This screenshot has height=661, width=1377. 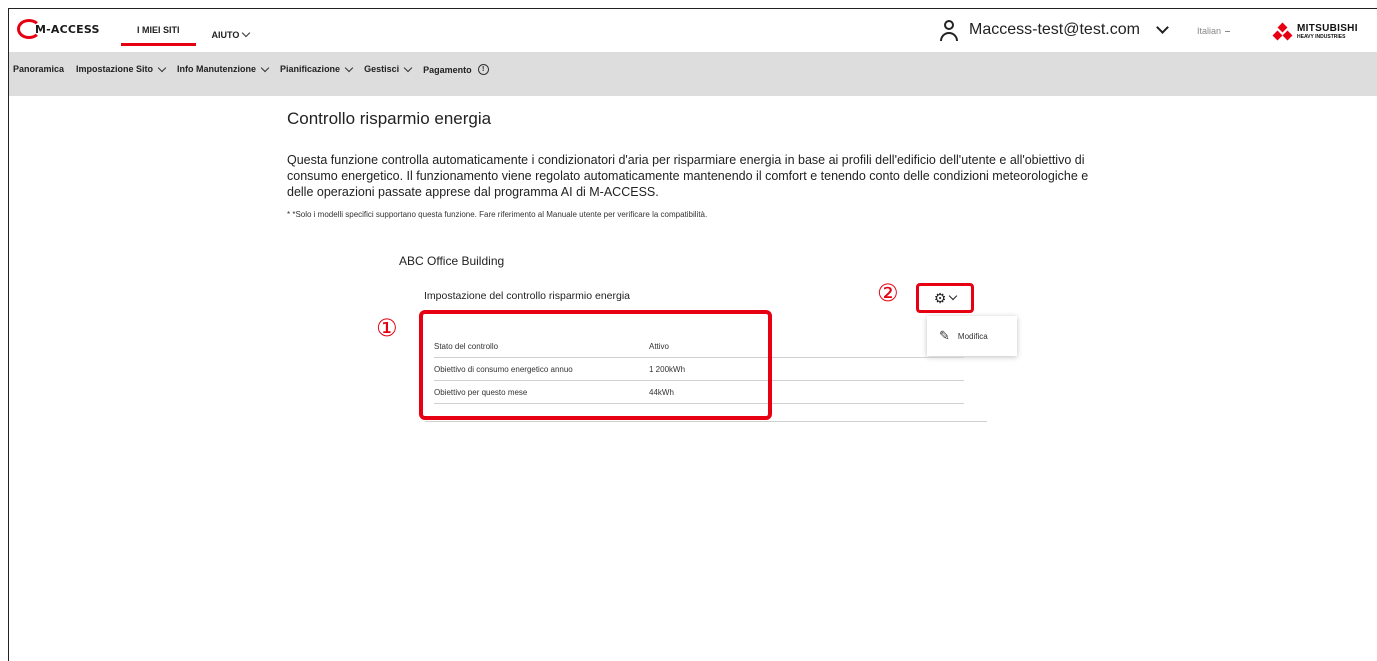 What do you see at coordinates (115, 69) in the screenshot?
I see `subnav-site-settings-label: Impostazione Sito` at bounding box center [115, 69].